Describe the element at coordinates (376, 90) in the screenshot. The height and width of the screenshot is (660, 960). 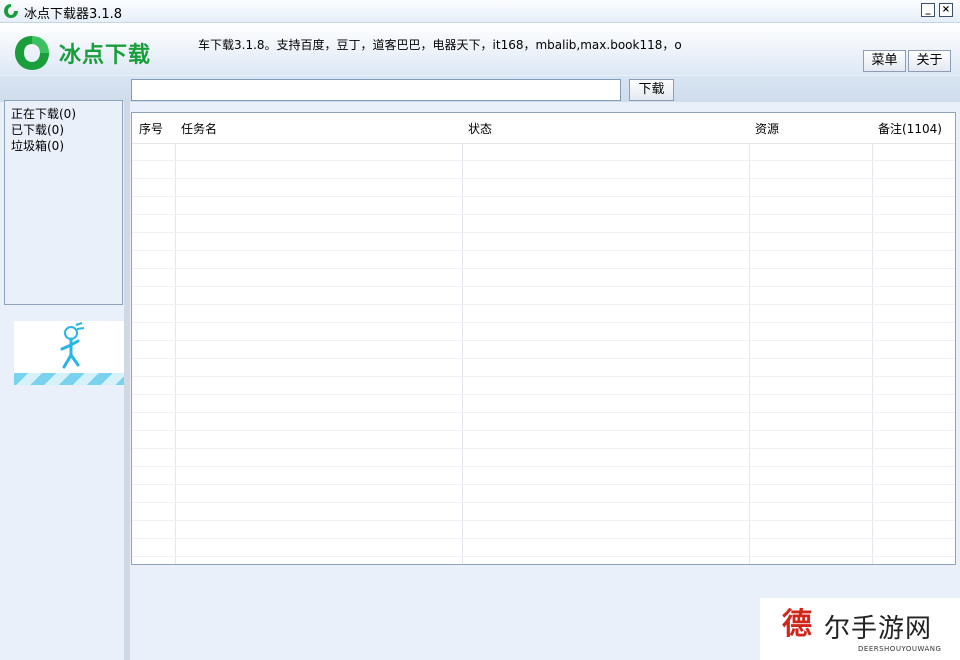
I see `url-input` at that location.